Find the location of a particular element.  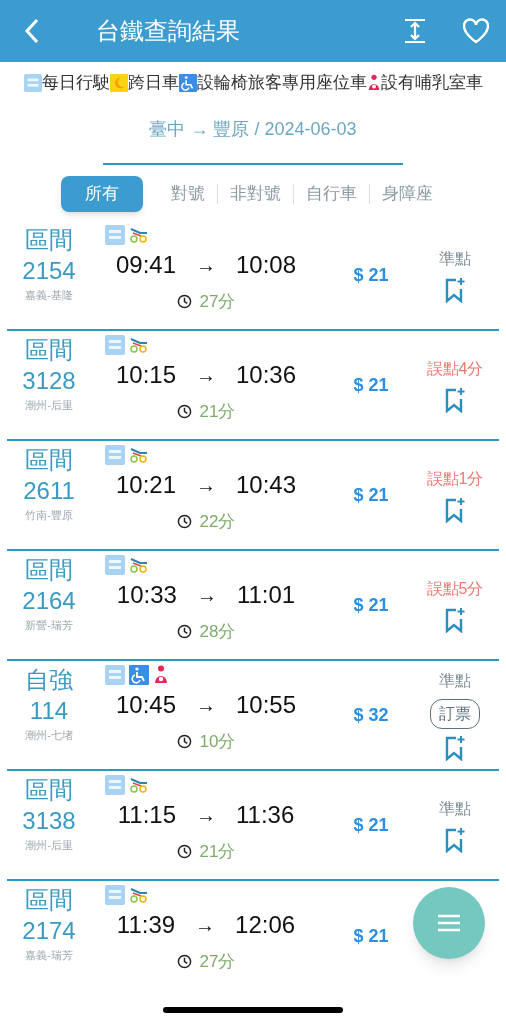

punctuality-status: 誤點5分 is located at coordinates (455, 589).